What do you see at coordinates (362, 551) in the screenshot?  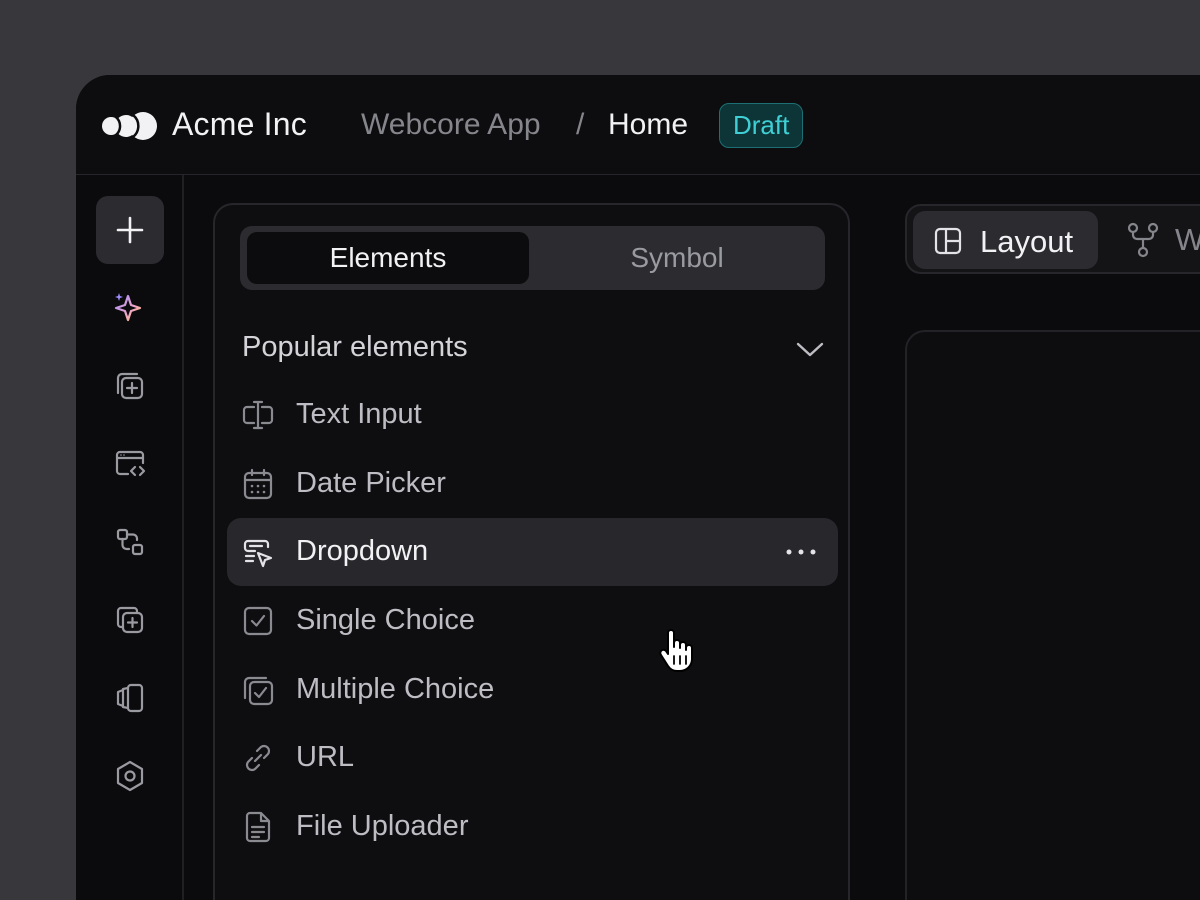 I see `list-item-label: Dropdown` at bounding box center [362, 551].